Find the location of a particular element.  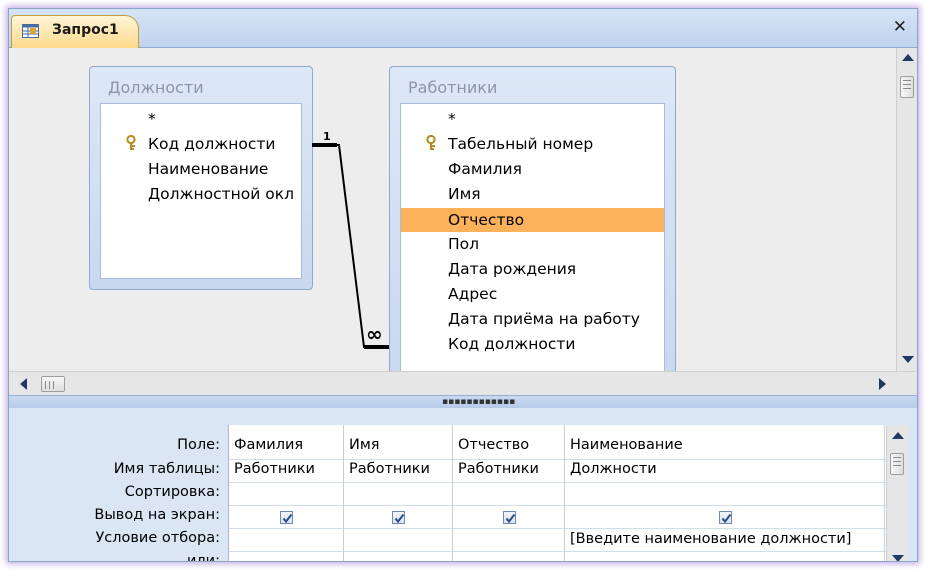

document-tab-strip: Запрос1 ✕ is located at coordinates (463, 28).